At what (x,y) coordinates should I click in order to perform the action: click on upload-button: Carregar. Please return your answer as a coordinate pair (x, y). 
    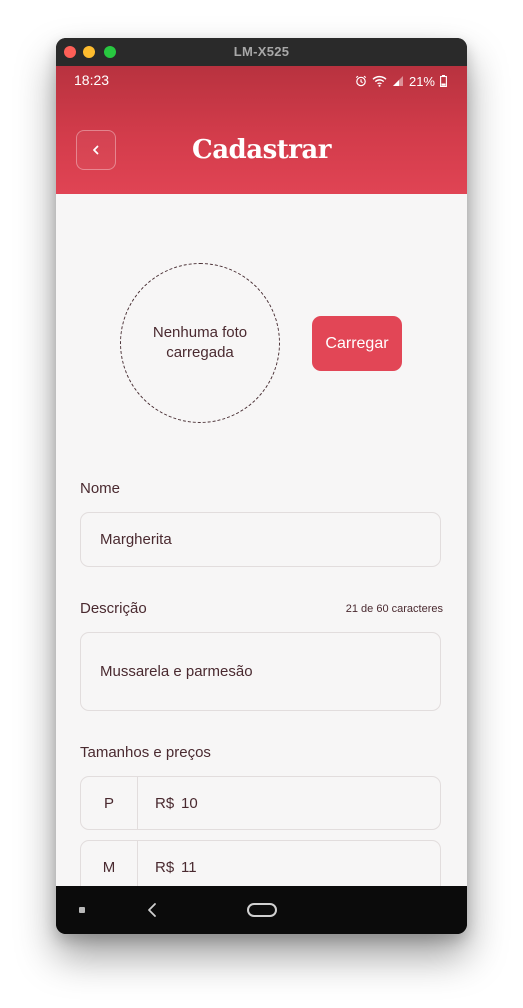
    Looking at the image, I should click on (357, 343).